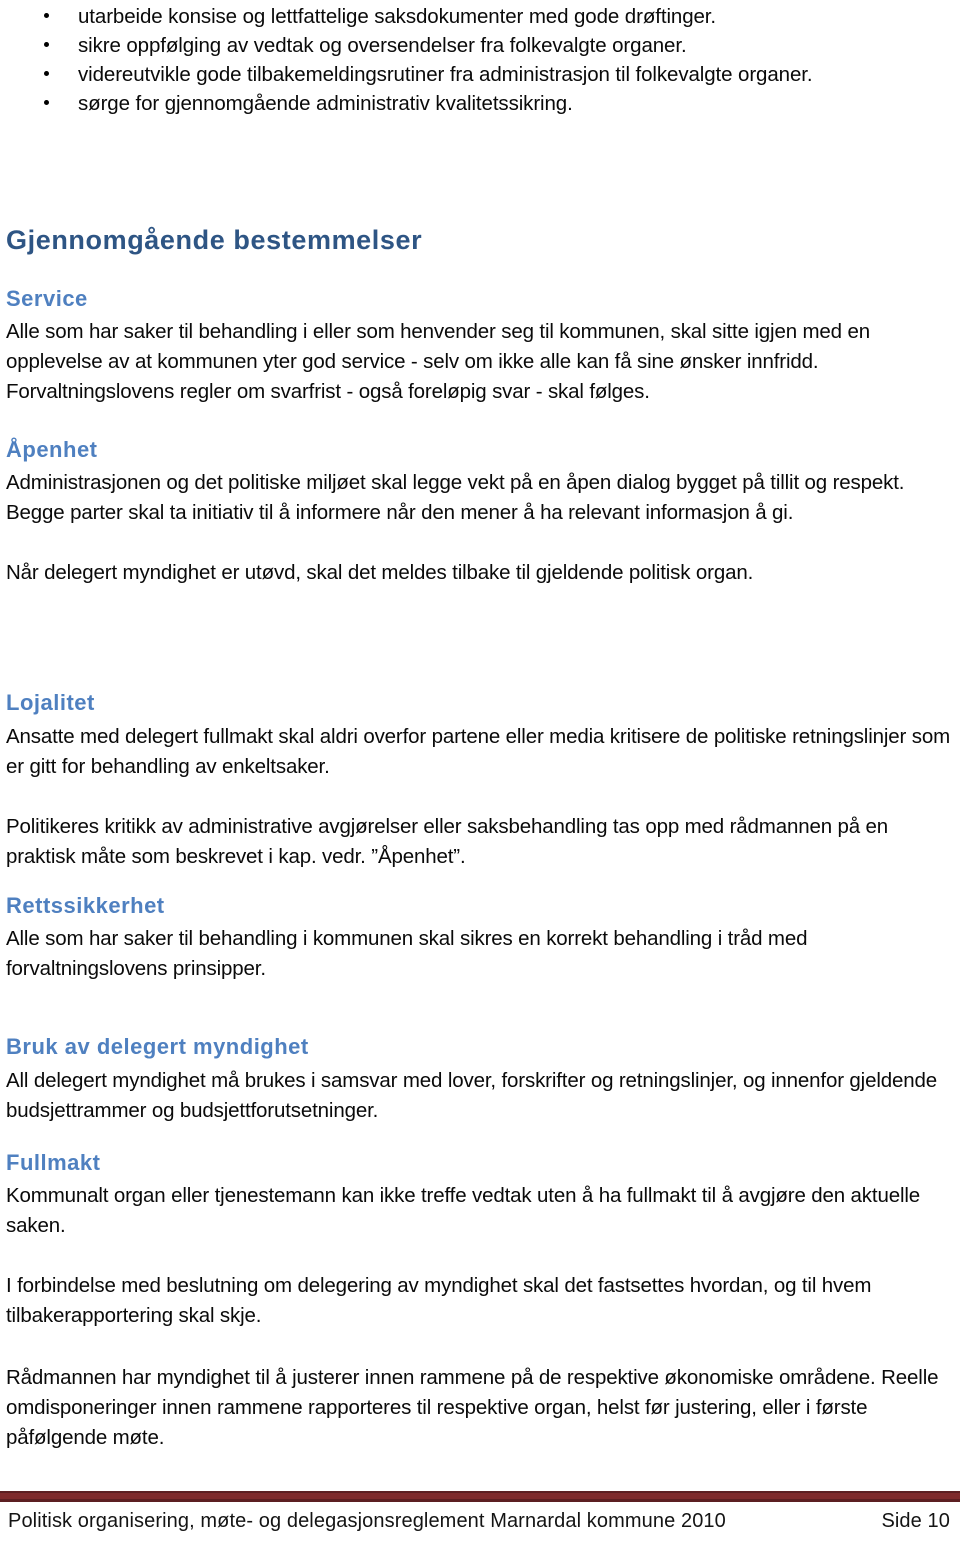 This screenshot has height=1543, width=960. Describe the element at coordinates (85, 905) in the screenshot. I see `section-heading: Rettssikkerhet` at that location.